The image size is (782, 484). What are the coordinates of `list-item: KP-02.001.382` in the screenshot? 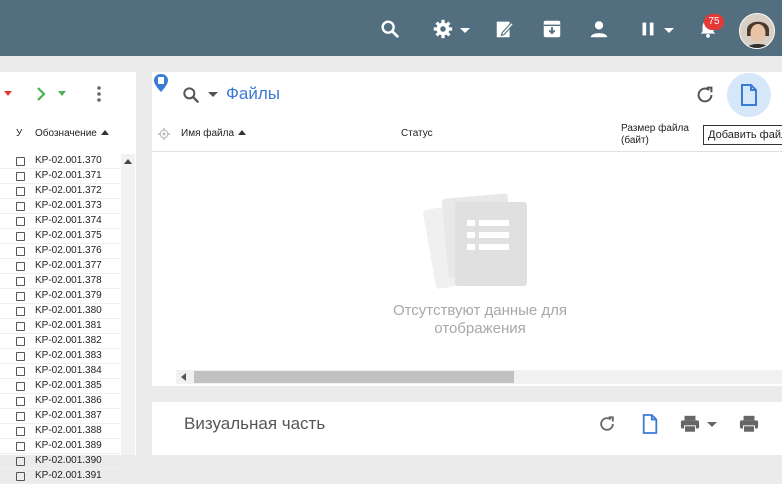 It's located at (60, 341).